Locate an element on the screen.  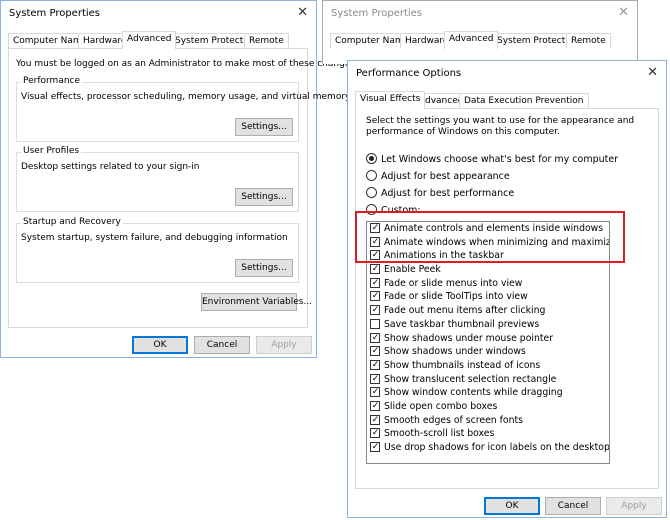
list-item-label: Smooth-scroll list boxes is located at coordinates (439, 434).